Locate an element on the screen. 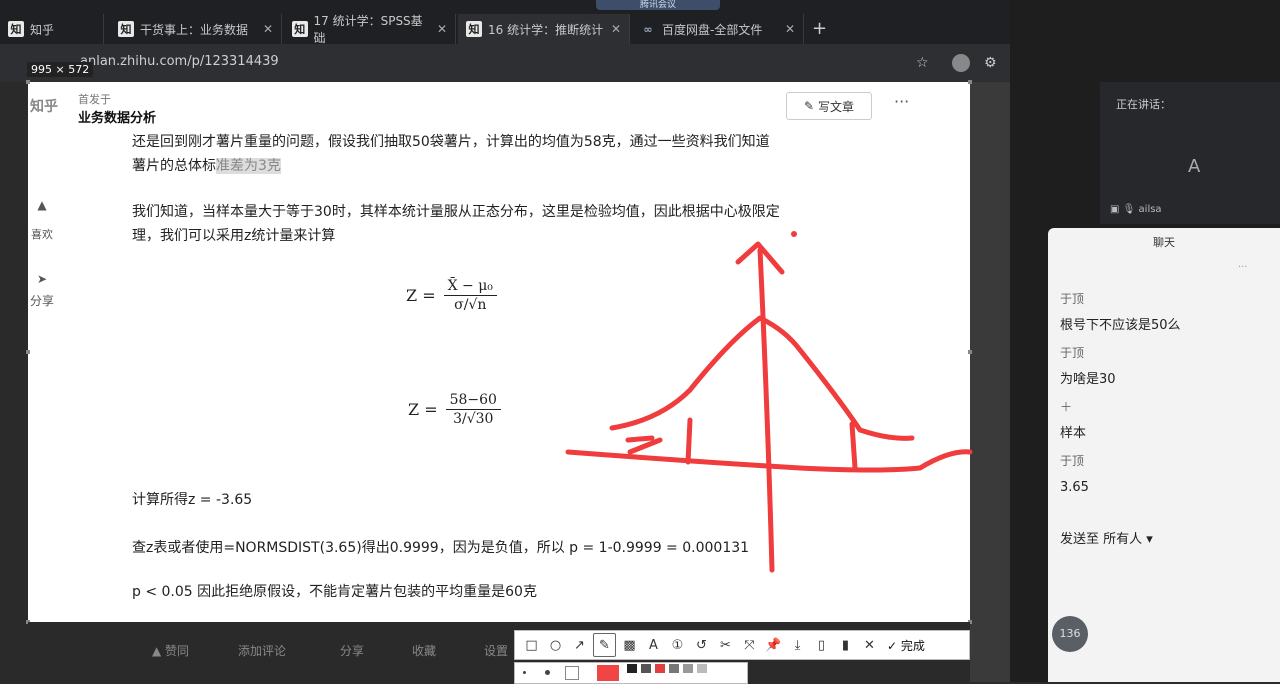 The width and height of the screenshot is (1280, 684). text-tool-icon: A is located at coordinates (653, 645).